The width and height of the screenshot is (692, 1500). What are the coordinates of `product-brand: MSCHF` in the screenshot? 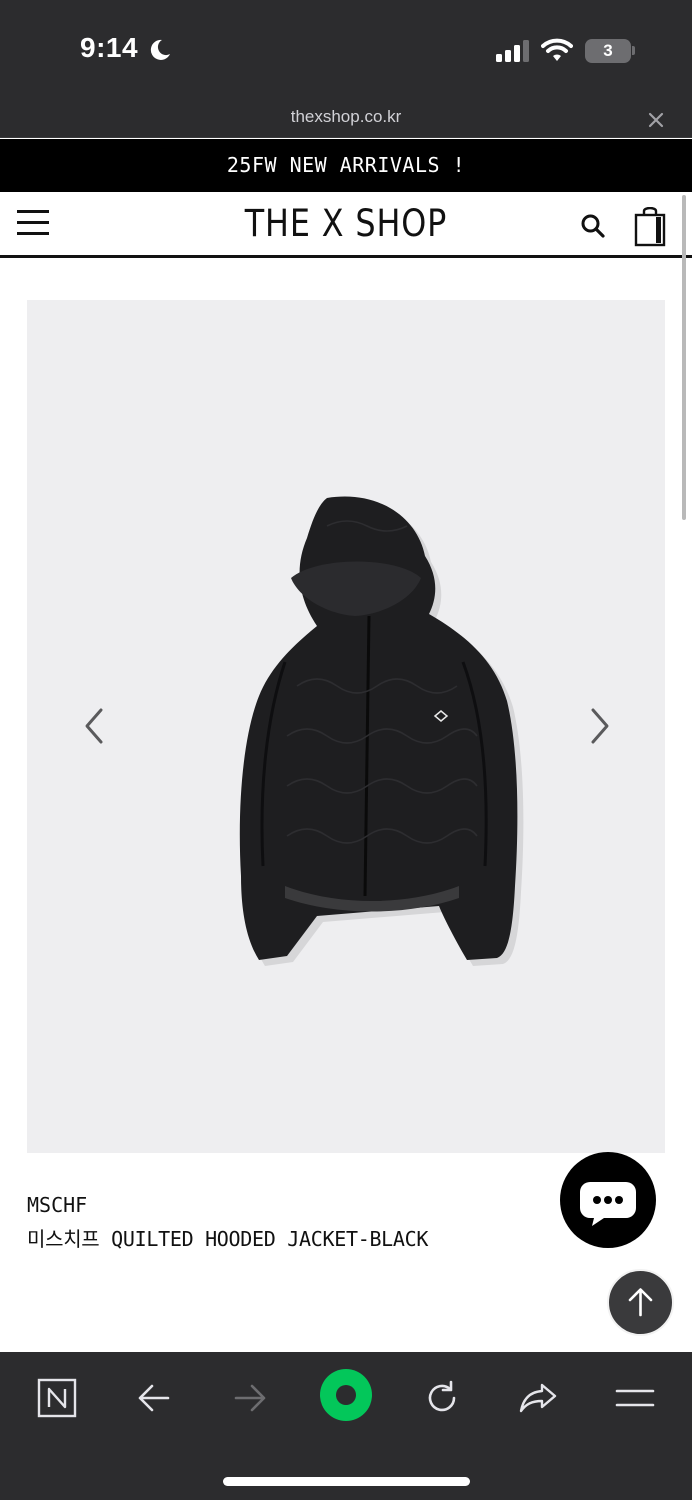 It's located at (57, 1205).